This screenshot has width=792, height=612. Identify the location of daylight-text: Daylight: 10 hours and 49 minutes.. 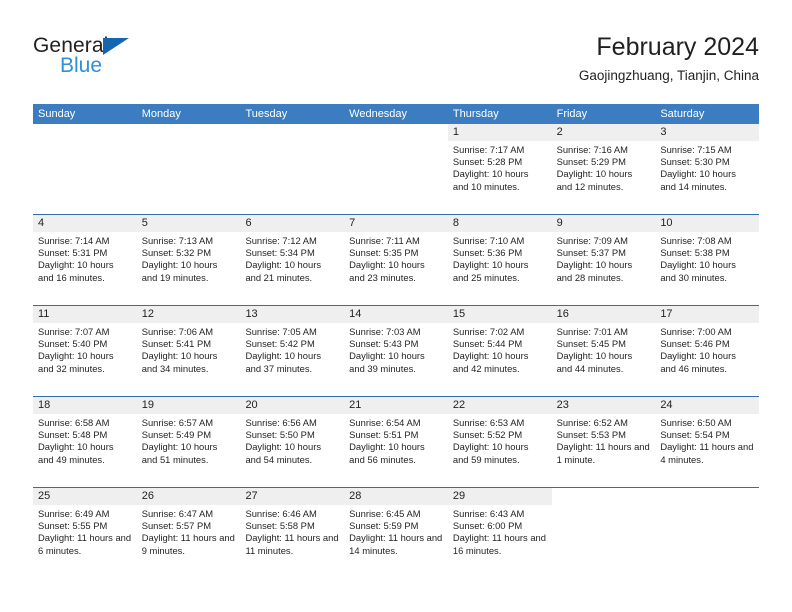
(76, 453).